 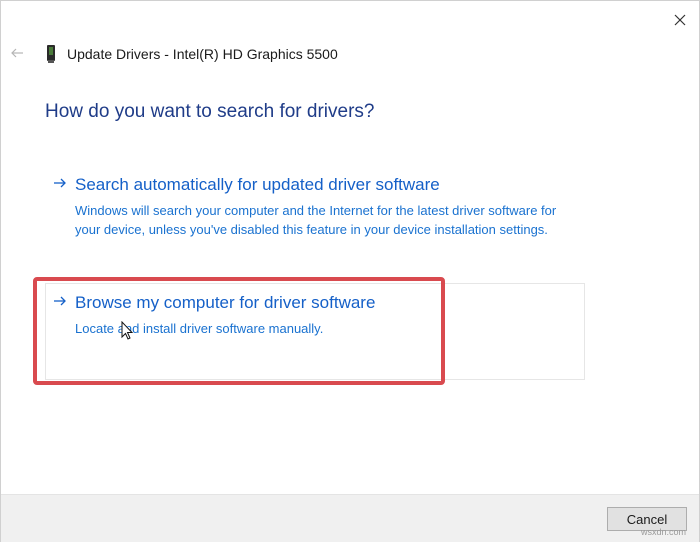 I want to click on back-arrow-icon, so click(x=18, y=53).